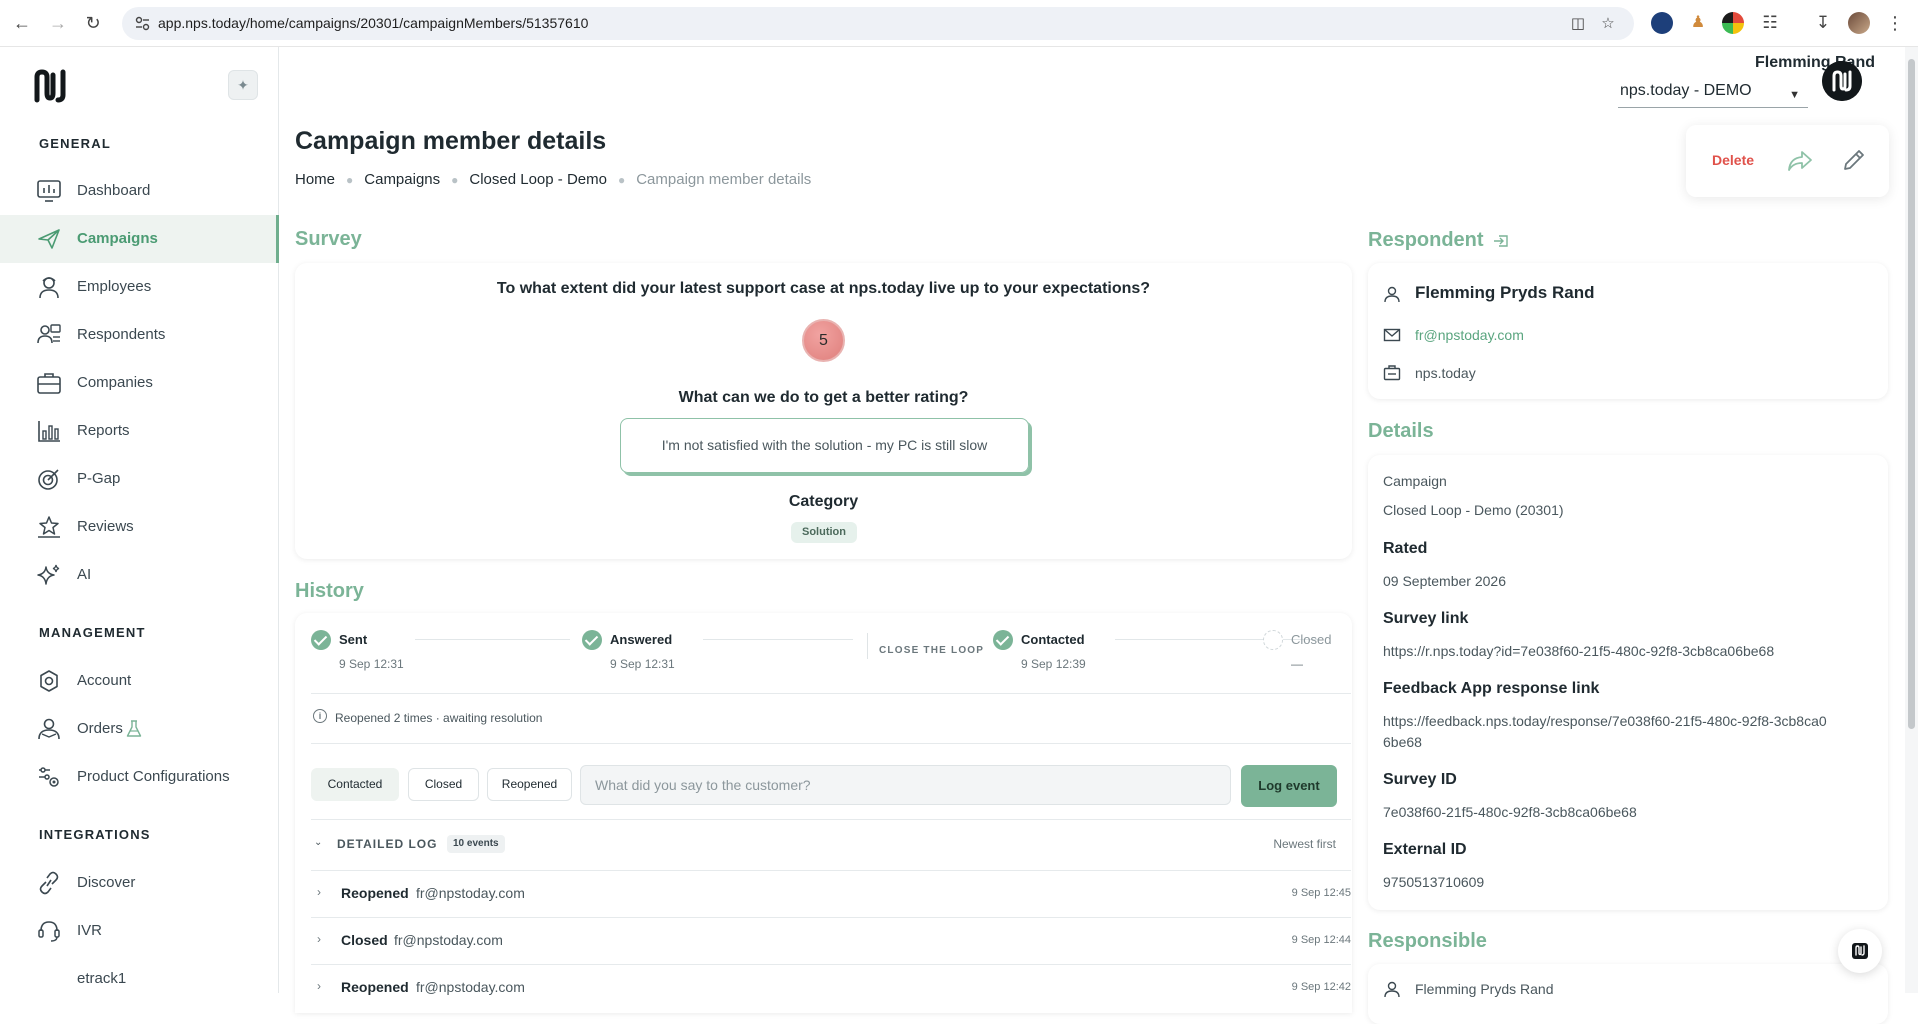 The height and width of the screenshot is (1024, 1918). What do you see at coordinates (371, 664) in the screenshot?
I see `step-sent-date: 9 Sep 12:31` at bounding box center [371, 664].